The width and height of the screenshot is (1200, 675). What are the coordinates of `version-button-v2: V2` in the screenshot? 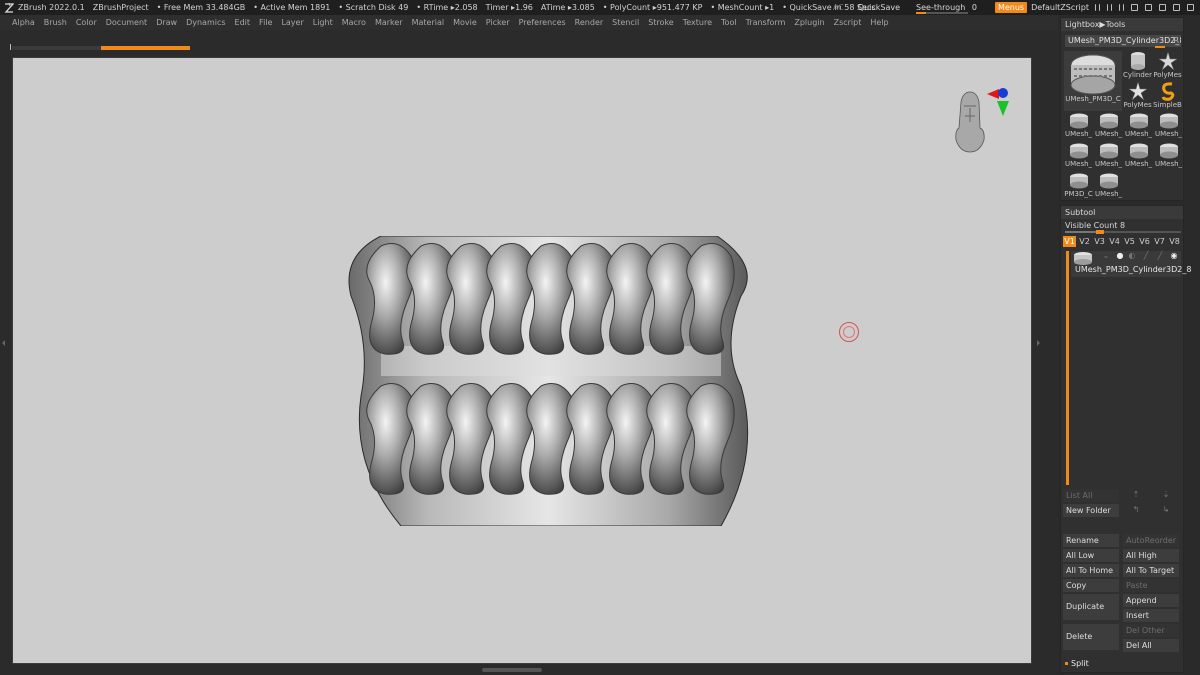 It's located at (1084, 241).